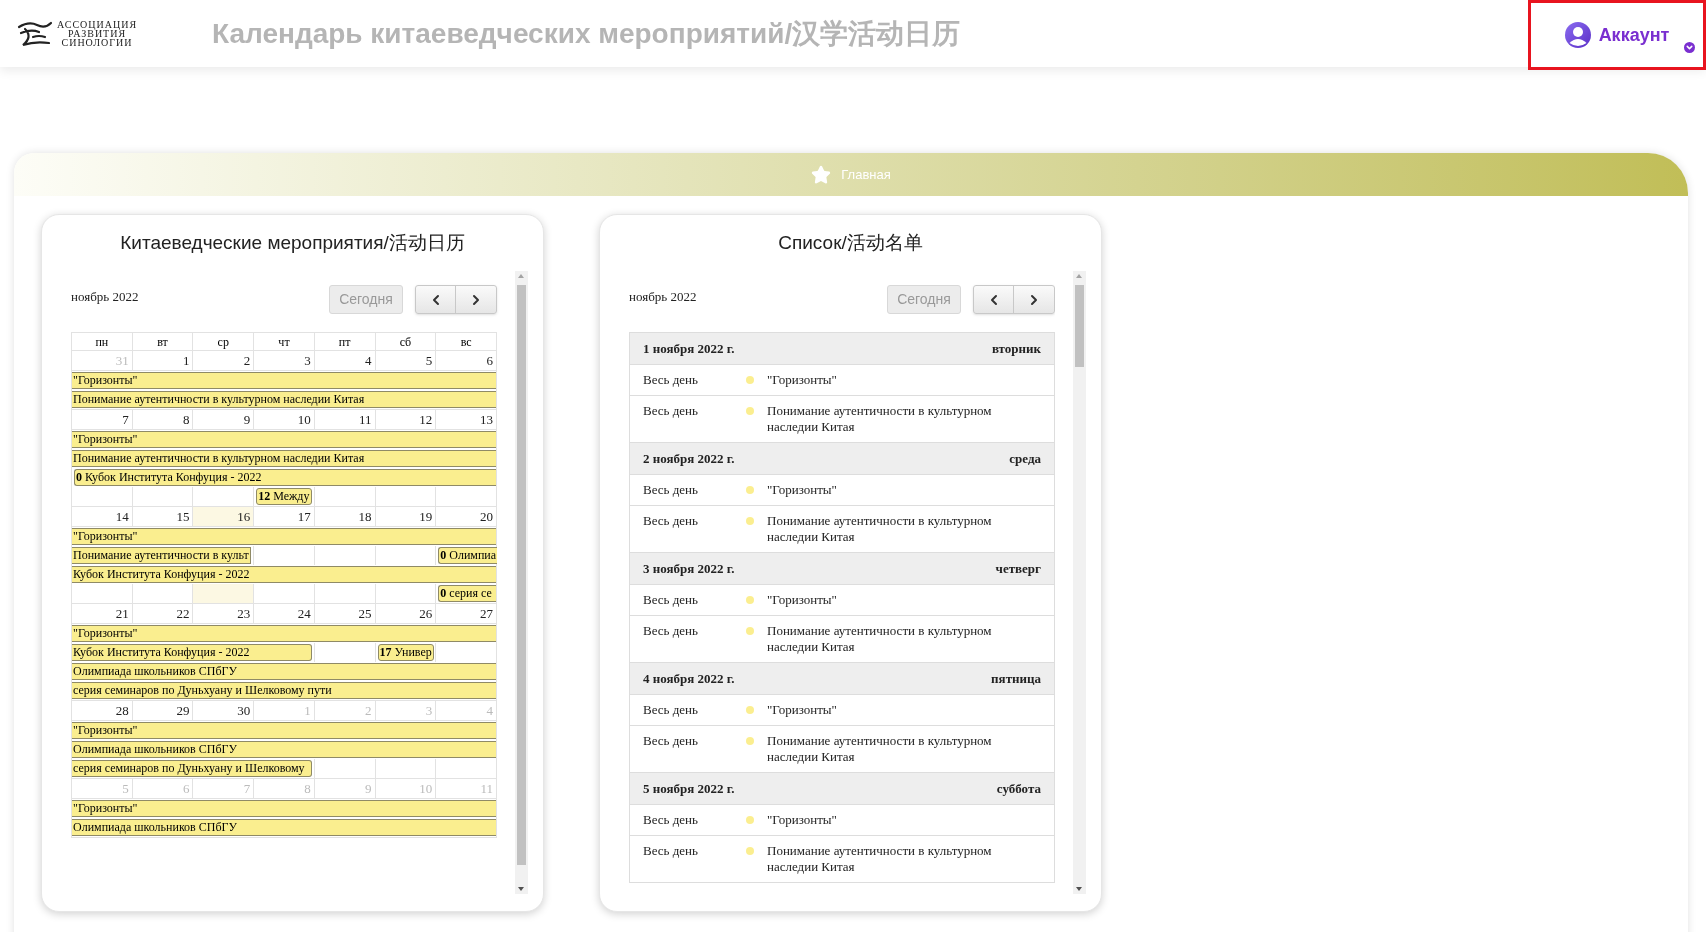  I want to click on date-heading: 3 ноября 2022 г., so click(689, 568).